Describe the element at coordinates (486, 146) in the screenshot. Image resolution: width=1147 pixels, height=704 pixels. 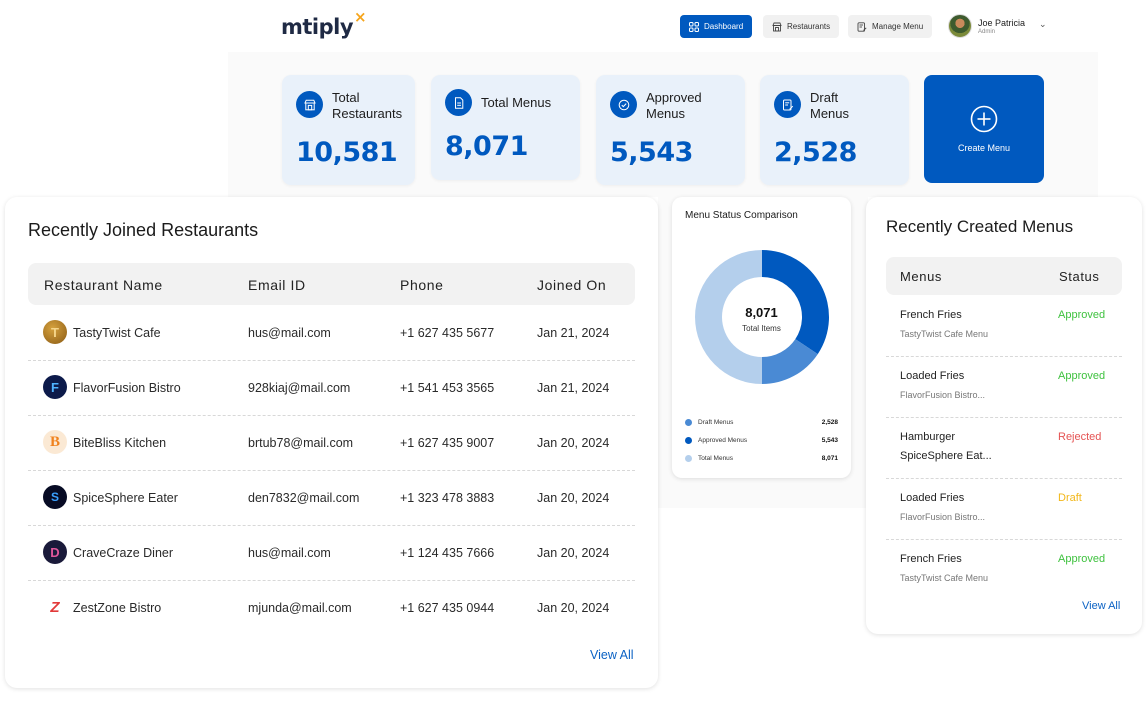
I see `stat-value: 8,071` at that location.